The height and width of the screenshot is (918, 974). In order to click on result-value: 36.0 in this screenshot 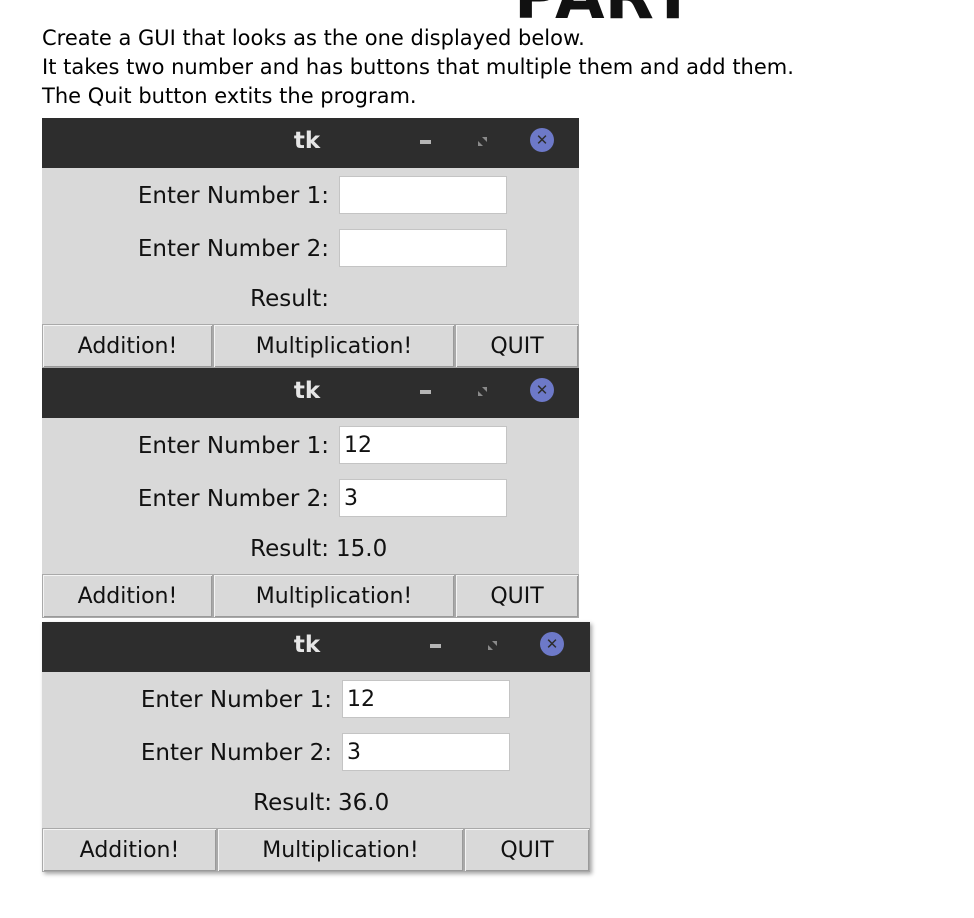, I will do `click(364, 803)`.